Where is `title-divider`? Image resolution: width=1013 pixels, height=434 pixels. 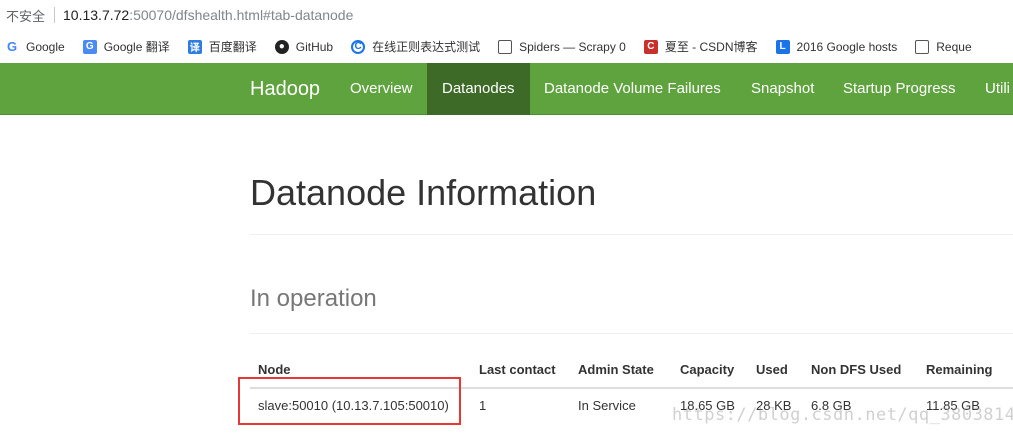 title-divider is located at coordinates (631, 234).